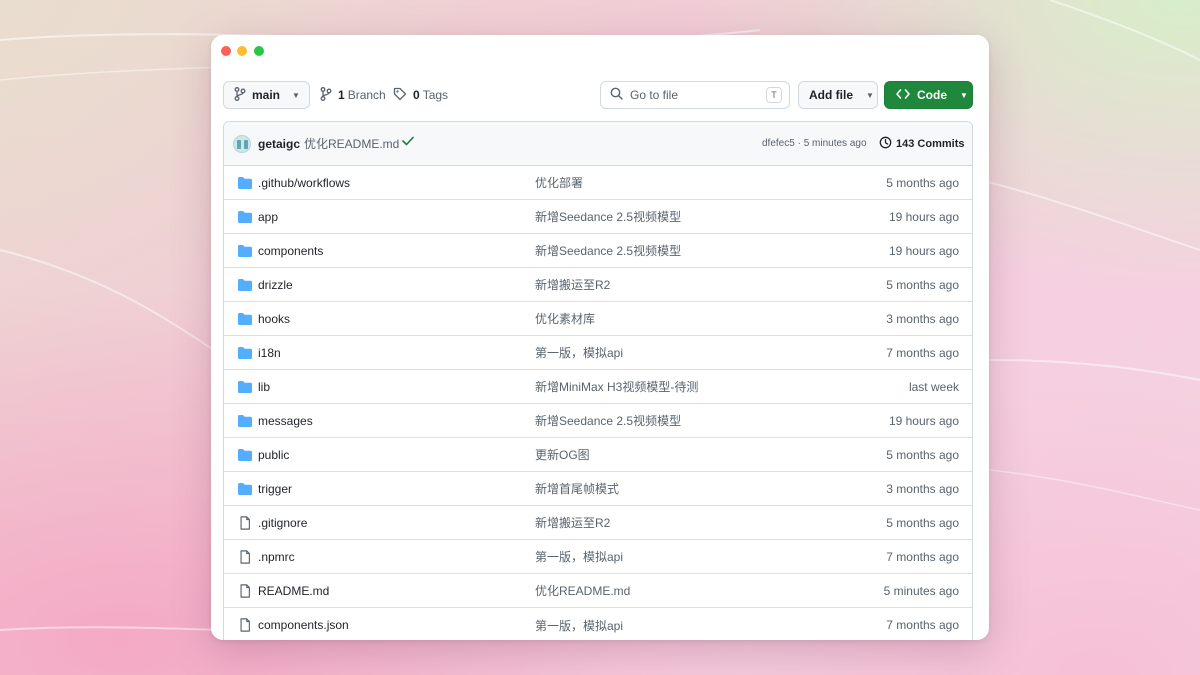 This screenshot has height=675, width=1200. I want to click on commit-message-link: 新增首尾帧模式, so click(577, 488).